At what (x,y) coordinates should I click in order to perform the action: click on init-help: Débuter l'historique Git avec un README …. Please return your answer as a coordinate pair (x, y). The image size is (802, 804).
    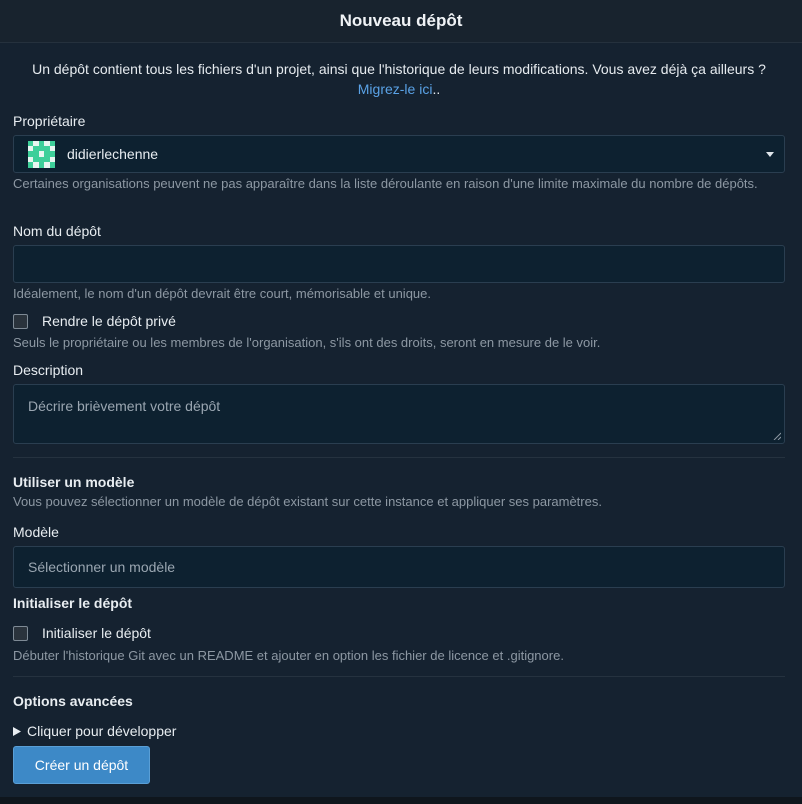
    Looking at the image, I should click on (288, 655).